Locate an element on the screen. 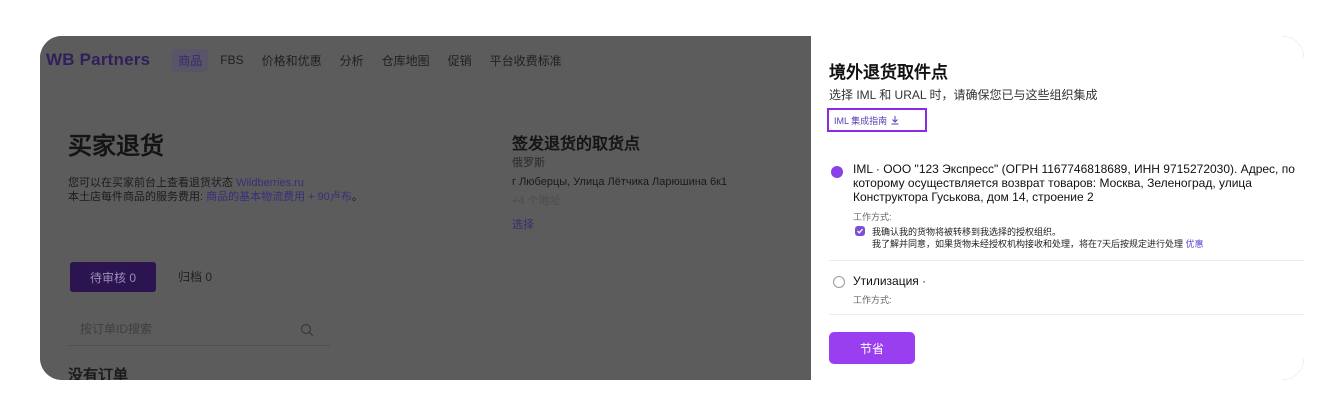 Image resolution: width=1344 pixels, height=416 pixels. return-point-select-link: 选择 is located at coordinates (523, 224).